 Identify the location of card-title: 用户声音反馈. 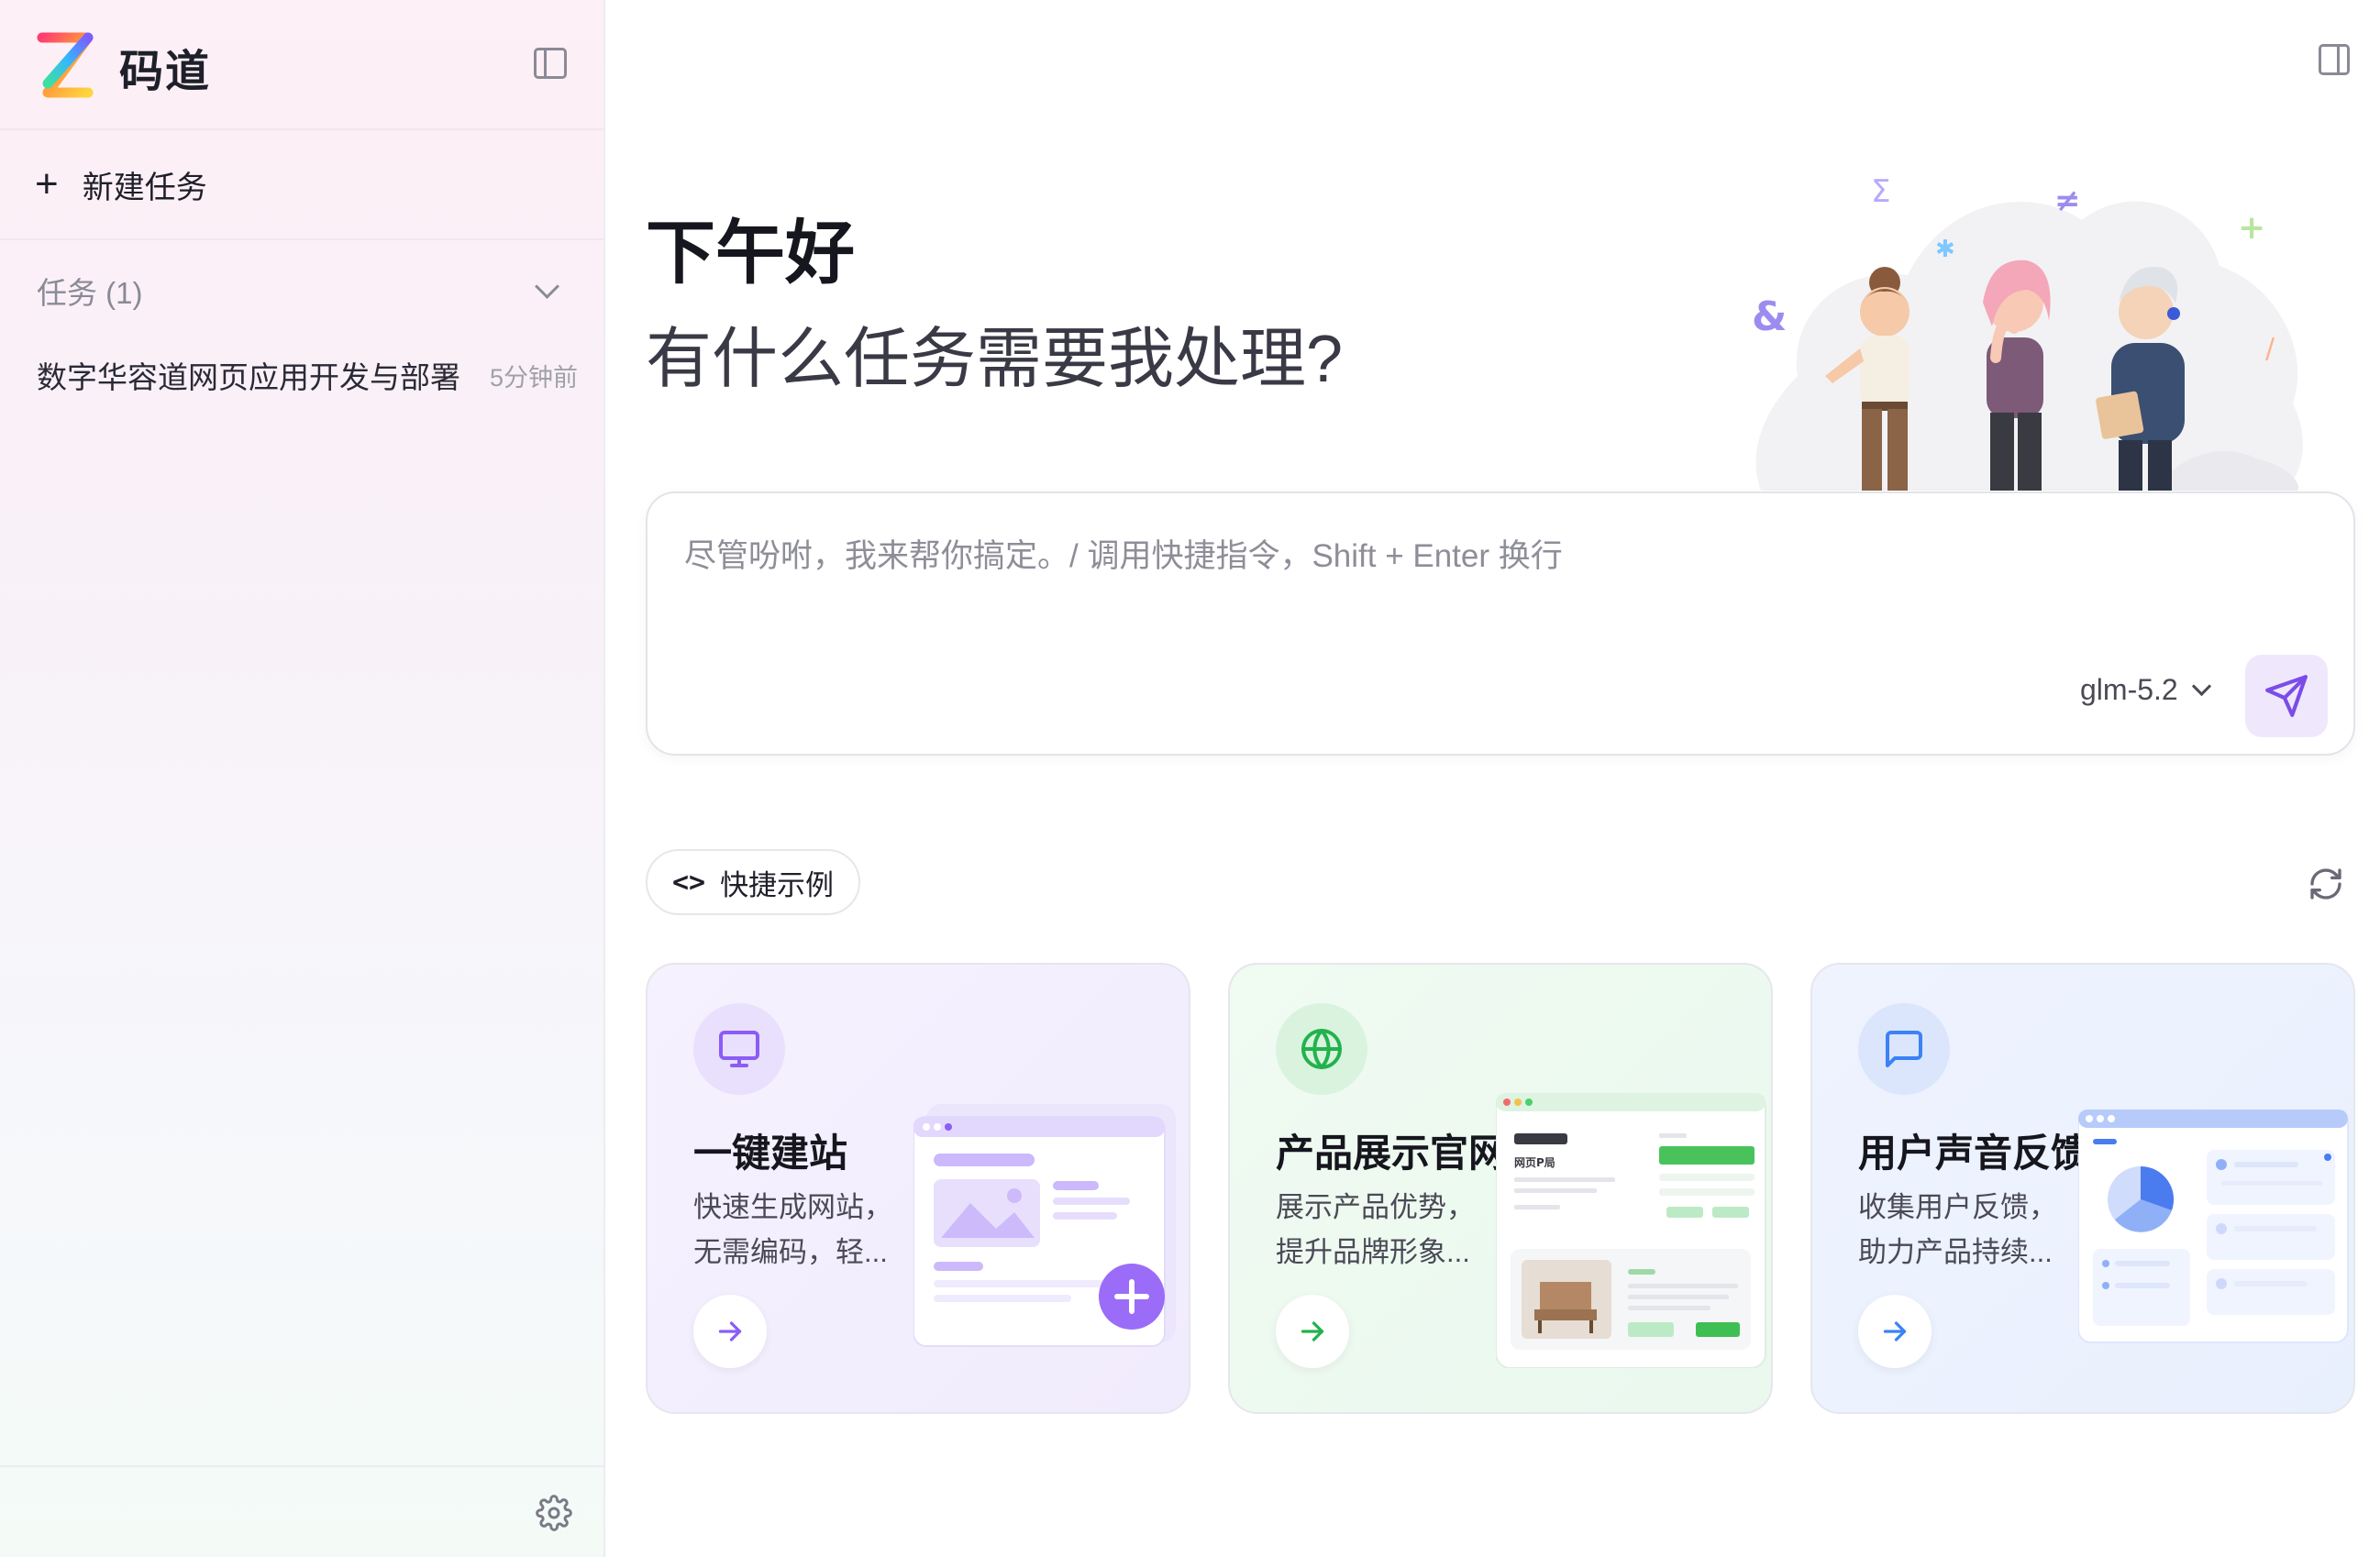
(1974, 1153).